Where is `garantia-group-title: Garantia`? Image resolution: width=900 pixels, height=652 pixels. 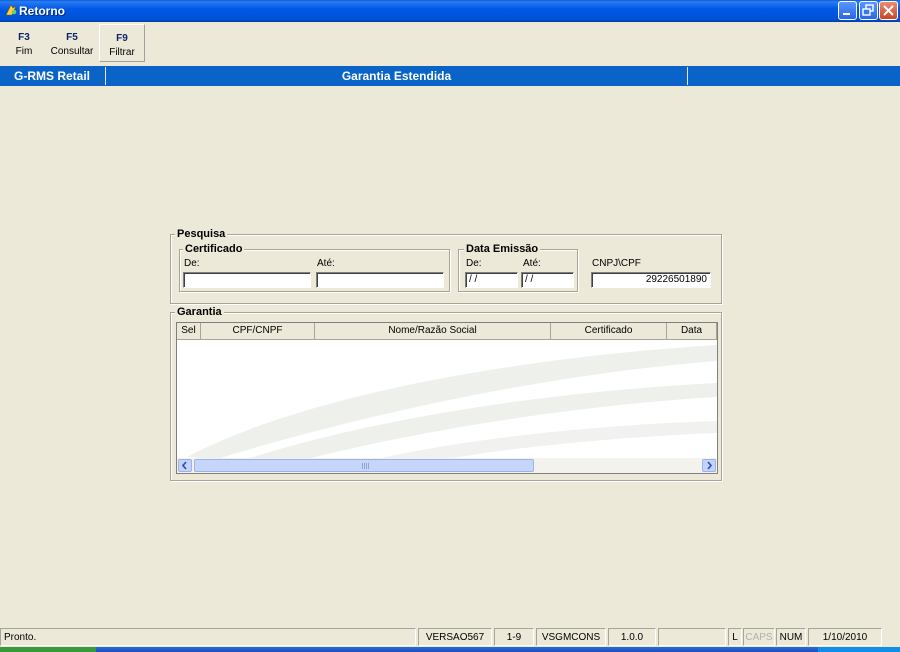
garantia-group-title: Garantia is located at coordinates (199, 312).